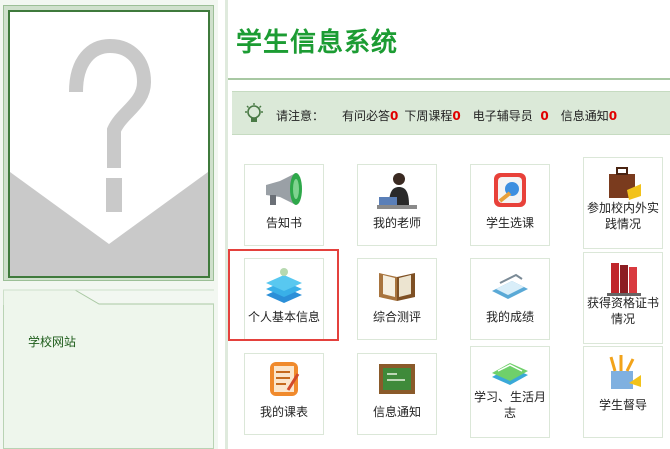 This screenshot has width=670, height=449. Describe the element at coordinates (397, 379) in the screenshot. I see `chalkboard-icon` at that location.